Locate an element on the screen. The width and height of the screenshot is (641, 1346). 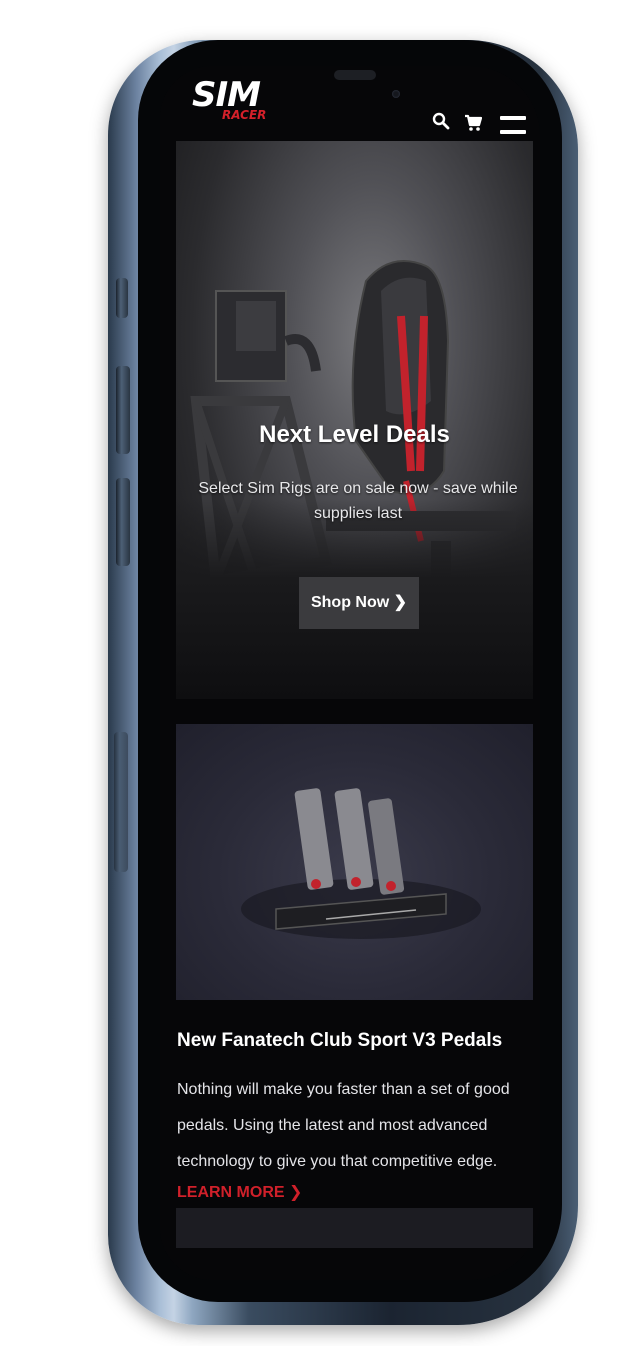
next-card-preview is located at coordinates (354, 1228).